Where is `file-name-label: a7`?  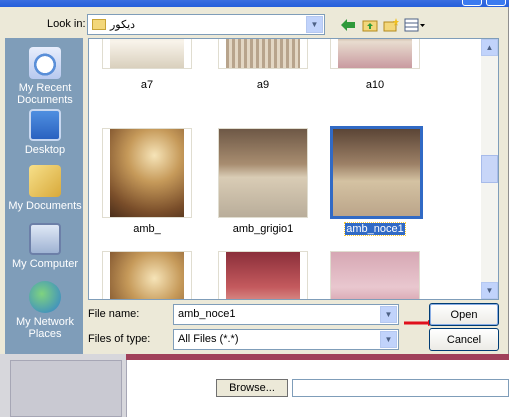
file-name-label: a7 is located at coordinates (147, 85).